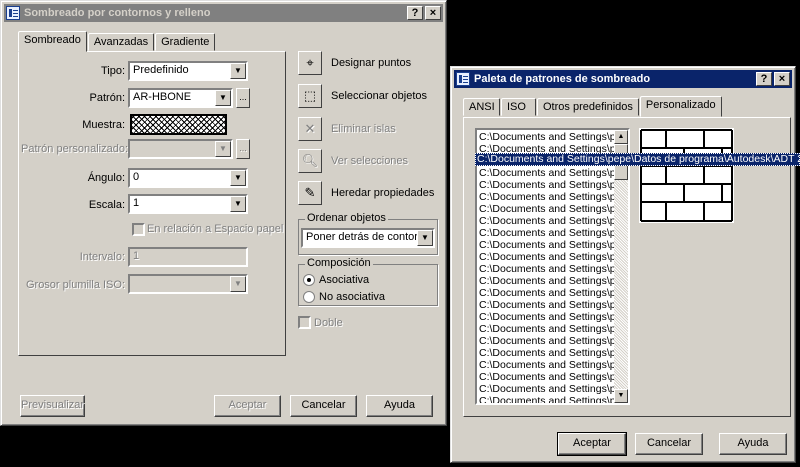  Describe the element at coordinates (180, 149) in the screenshot. I see `patron-personalizado-select: ▼` at that location.